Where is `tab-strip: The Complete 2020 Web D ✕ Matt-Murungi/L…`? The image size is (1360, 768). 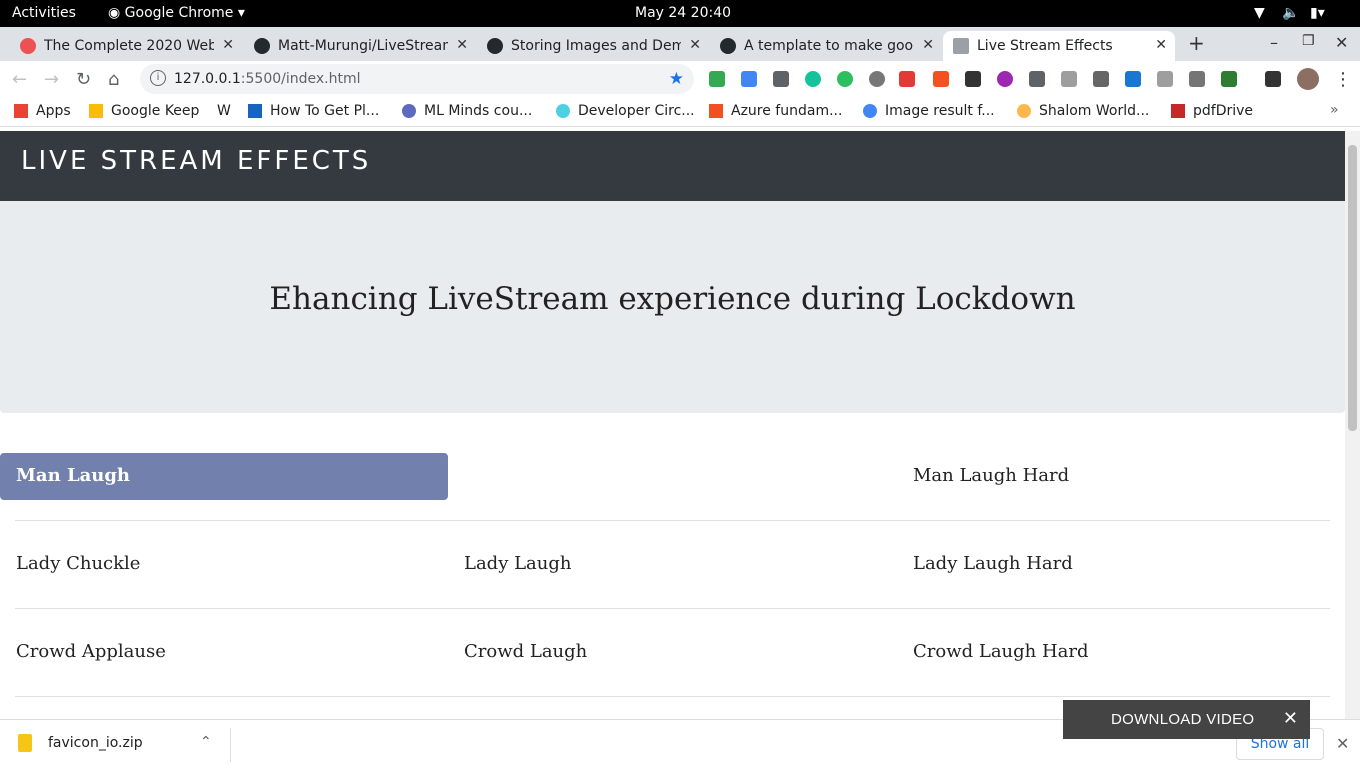 tab-strip: The Complete 2020 Web D ✕ Matt-Murungi/L… is located at coordinates (680, 44).